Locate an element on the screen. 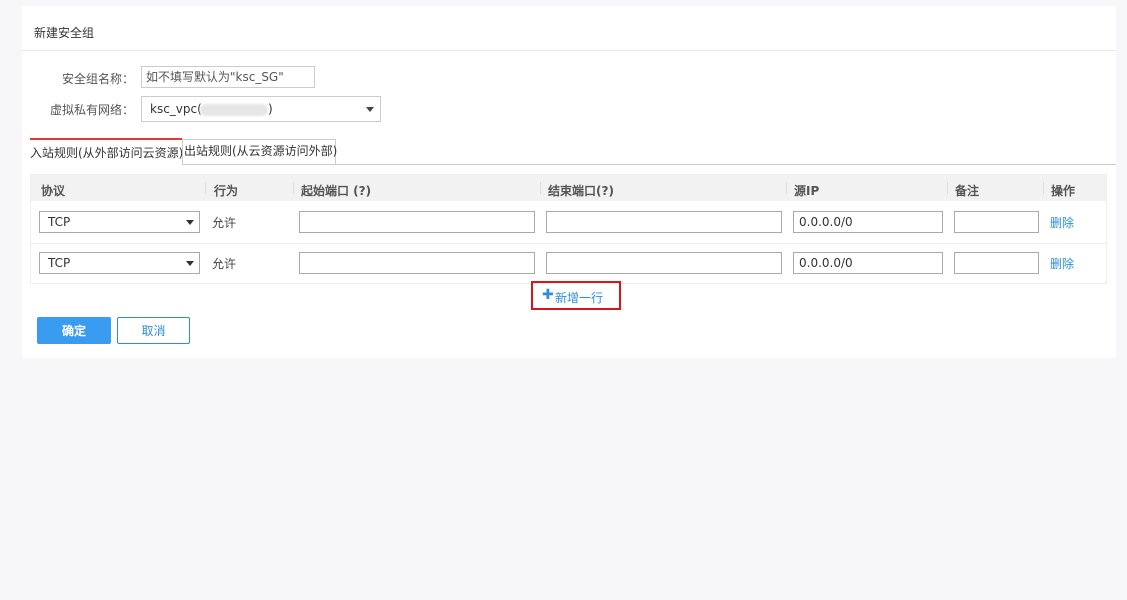 This screenshot has height=600, width=1127. panel-header: 新建安全组 is located at coordinates (569, 28).